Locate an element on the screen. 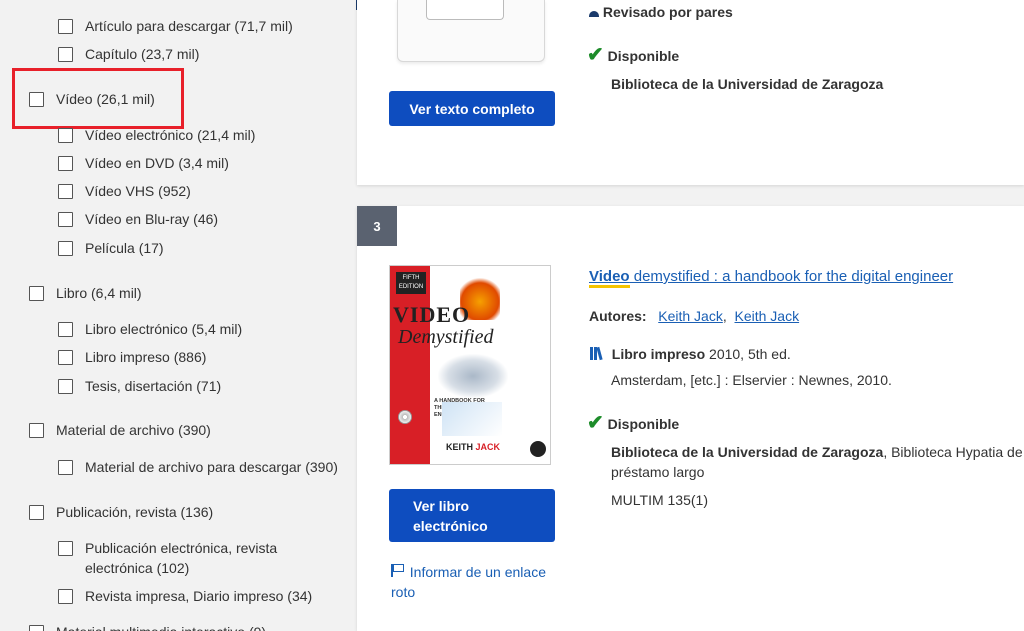 The image size is (1024, 631). facet-video-electronic: Vídeo electrónico (21,4 mil) is located at coordinates (156, 135).